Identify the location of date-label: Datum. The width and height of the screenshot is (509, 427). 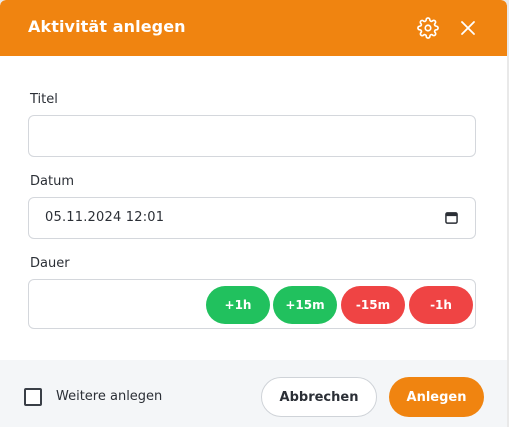
(52, 181).